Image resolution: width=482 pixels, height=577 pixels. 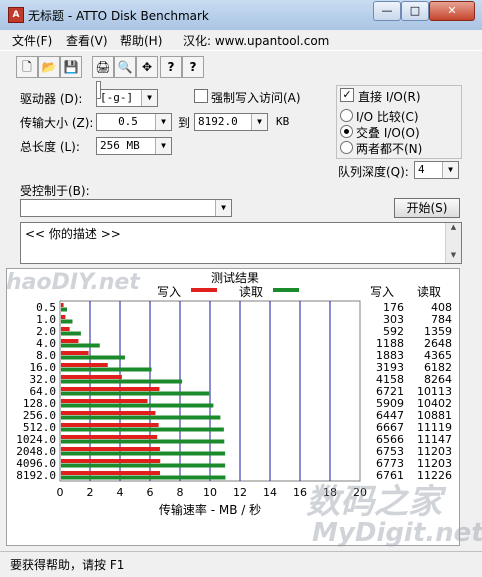 I want to click on description-box: << 你的描述 >> ▲ ▼, so click(x=241, y=243).